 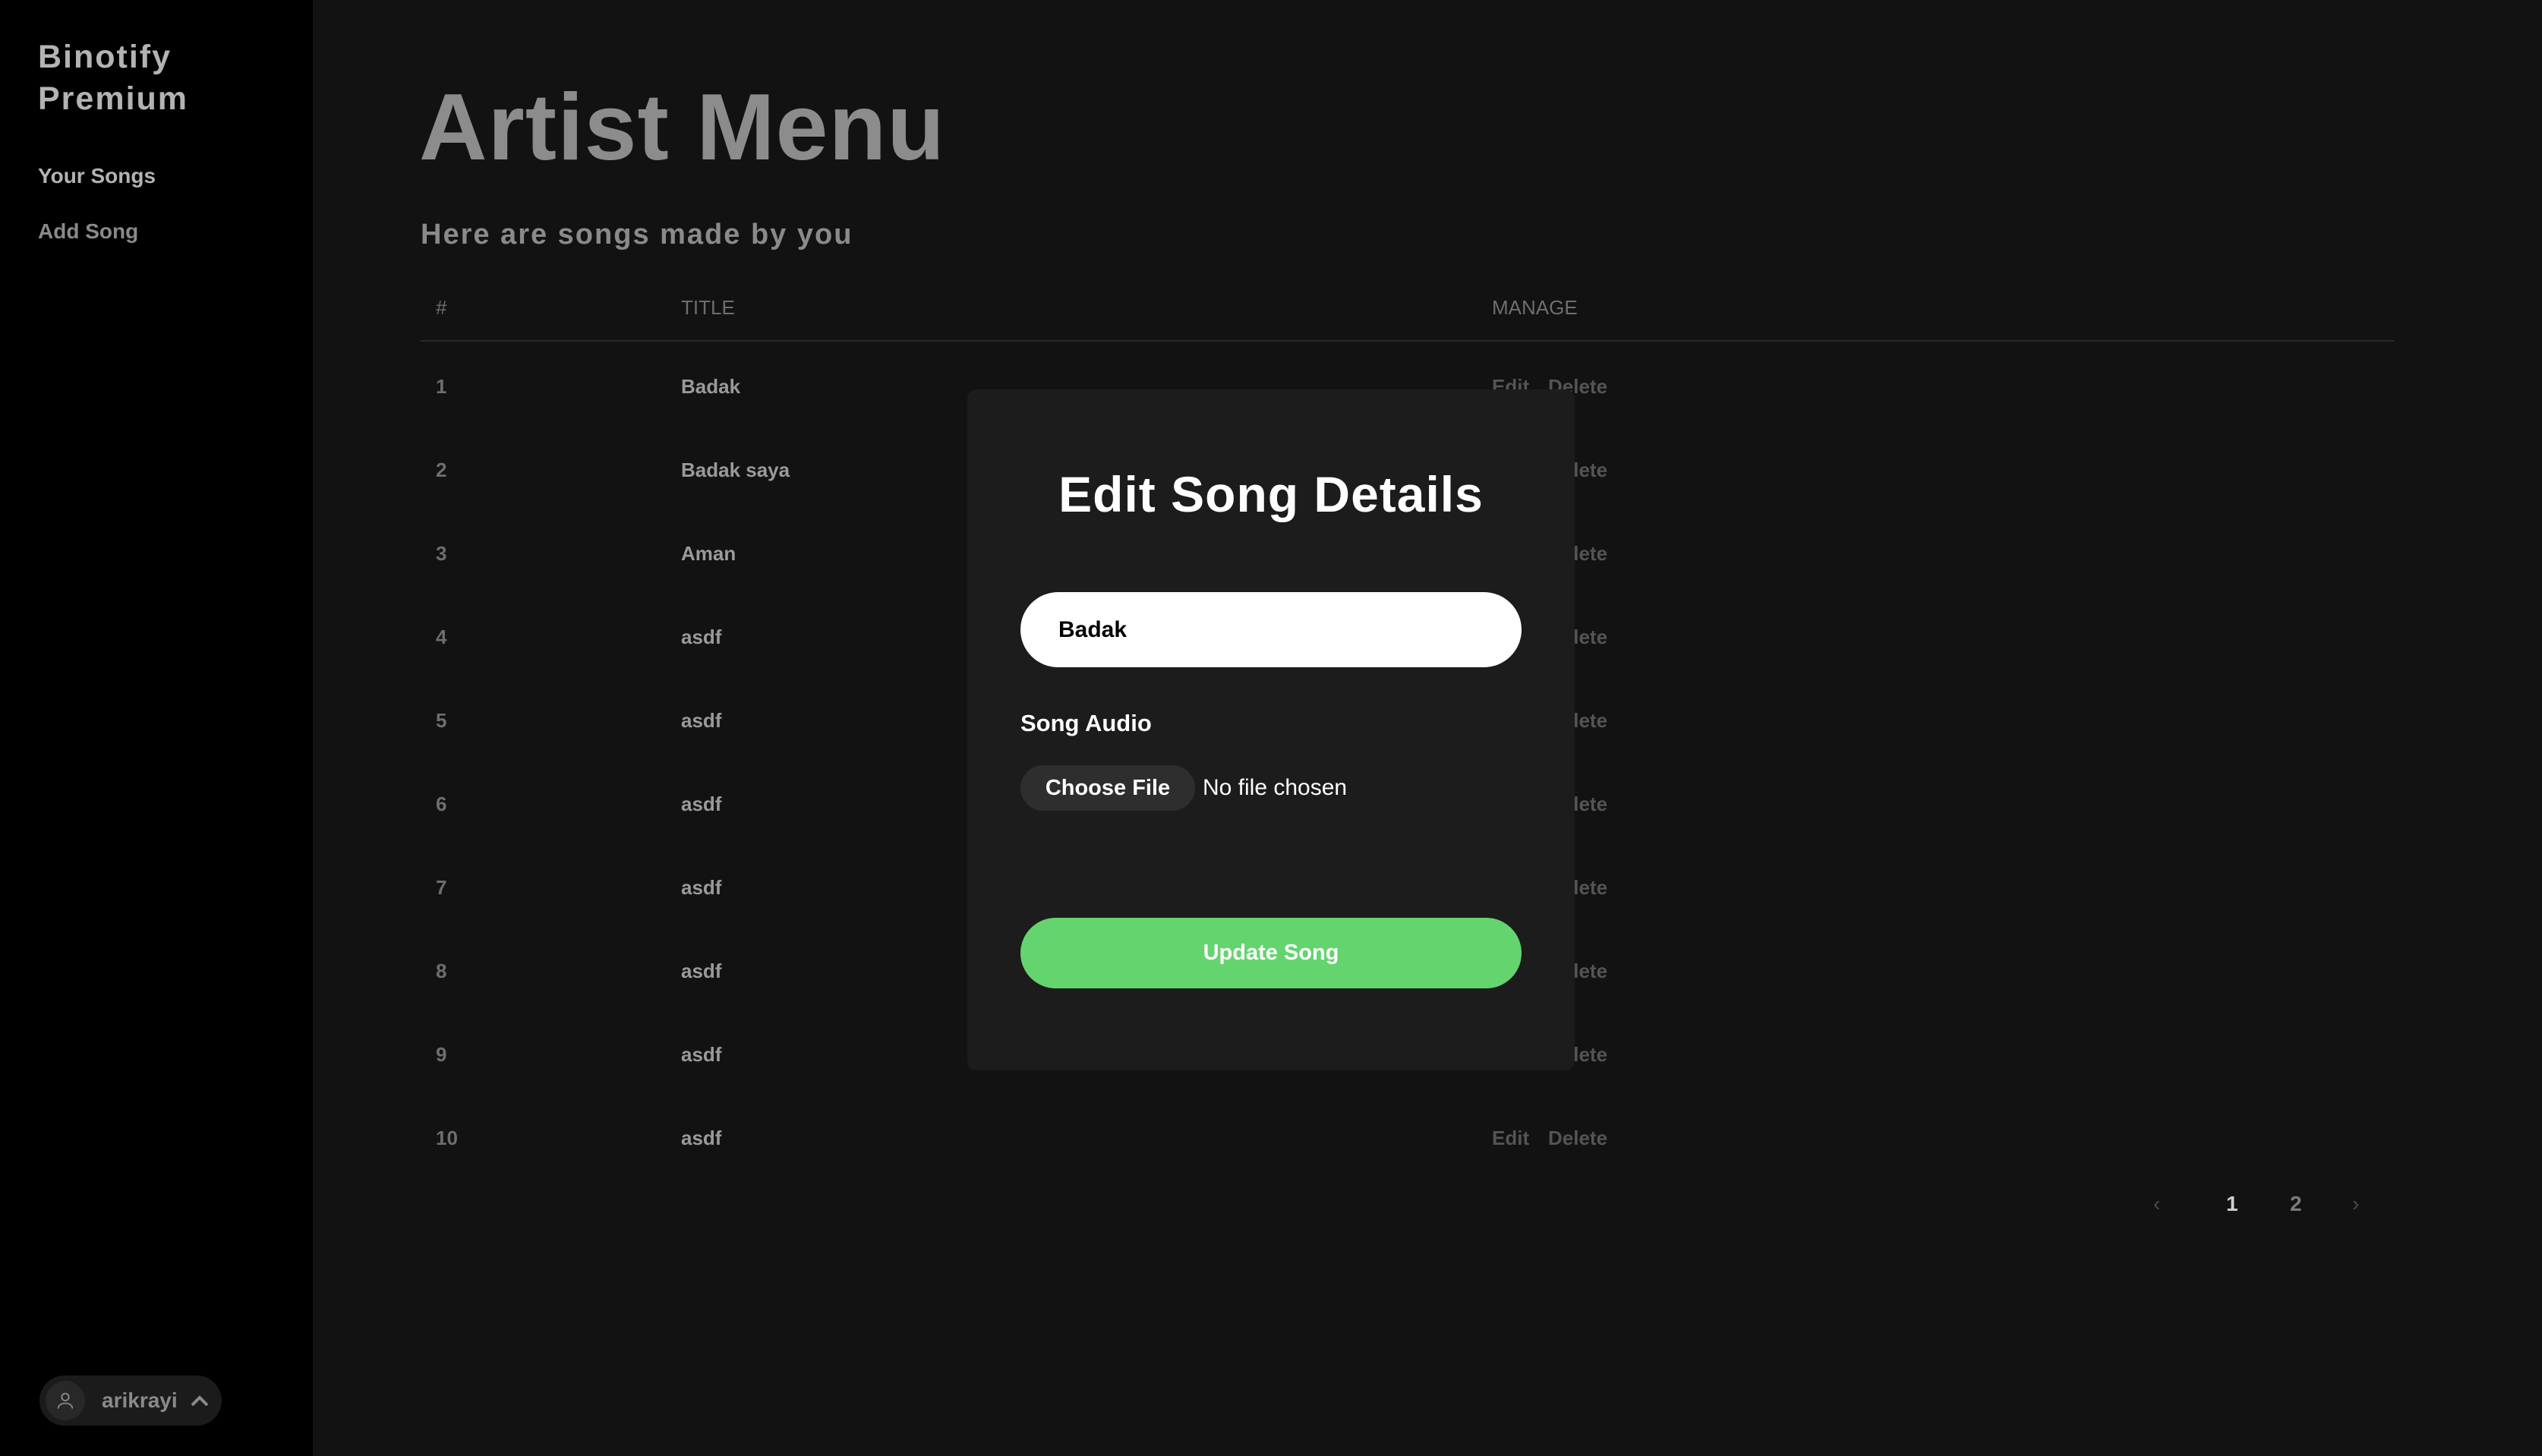 What do you see at coordinates (88, 231) in the screenshot?
I see `nav-add-song: Add Song` at bounding box center [88, 231].